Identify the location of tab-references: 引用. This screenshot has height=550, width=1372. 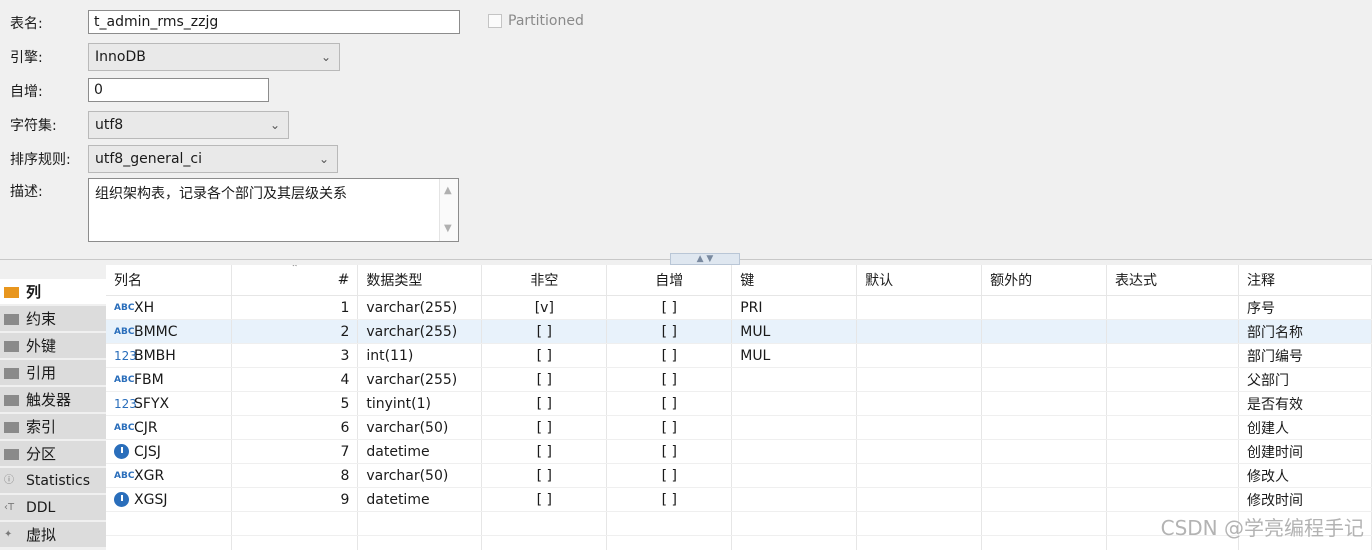
(53, 373).